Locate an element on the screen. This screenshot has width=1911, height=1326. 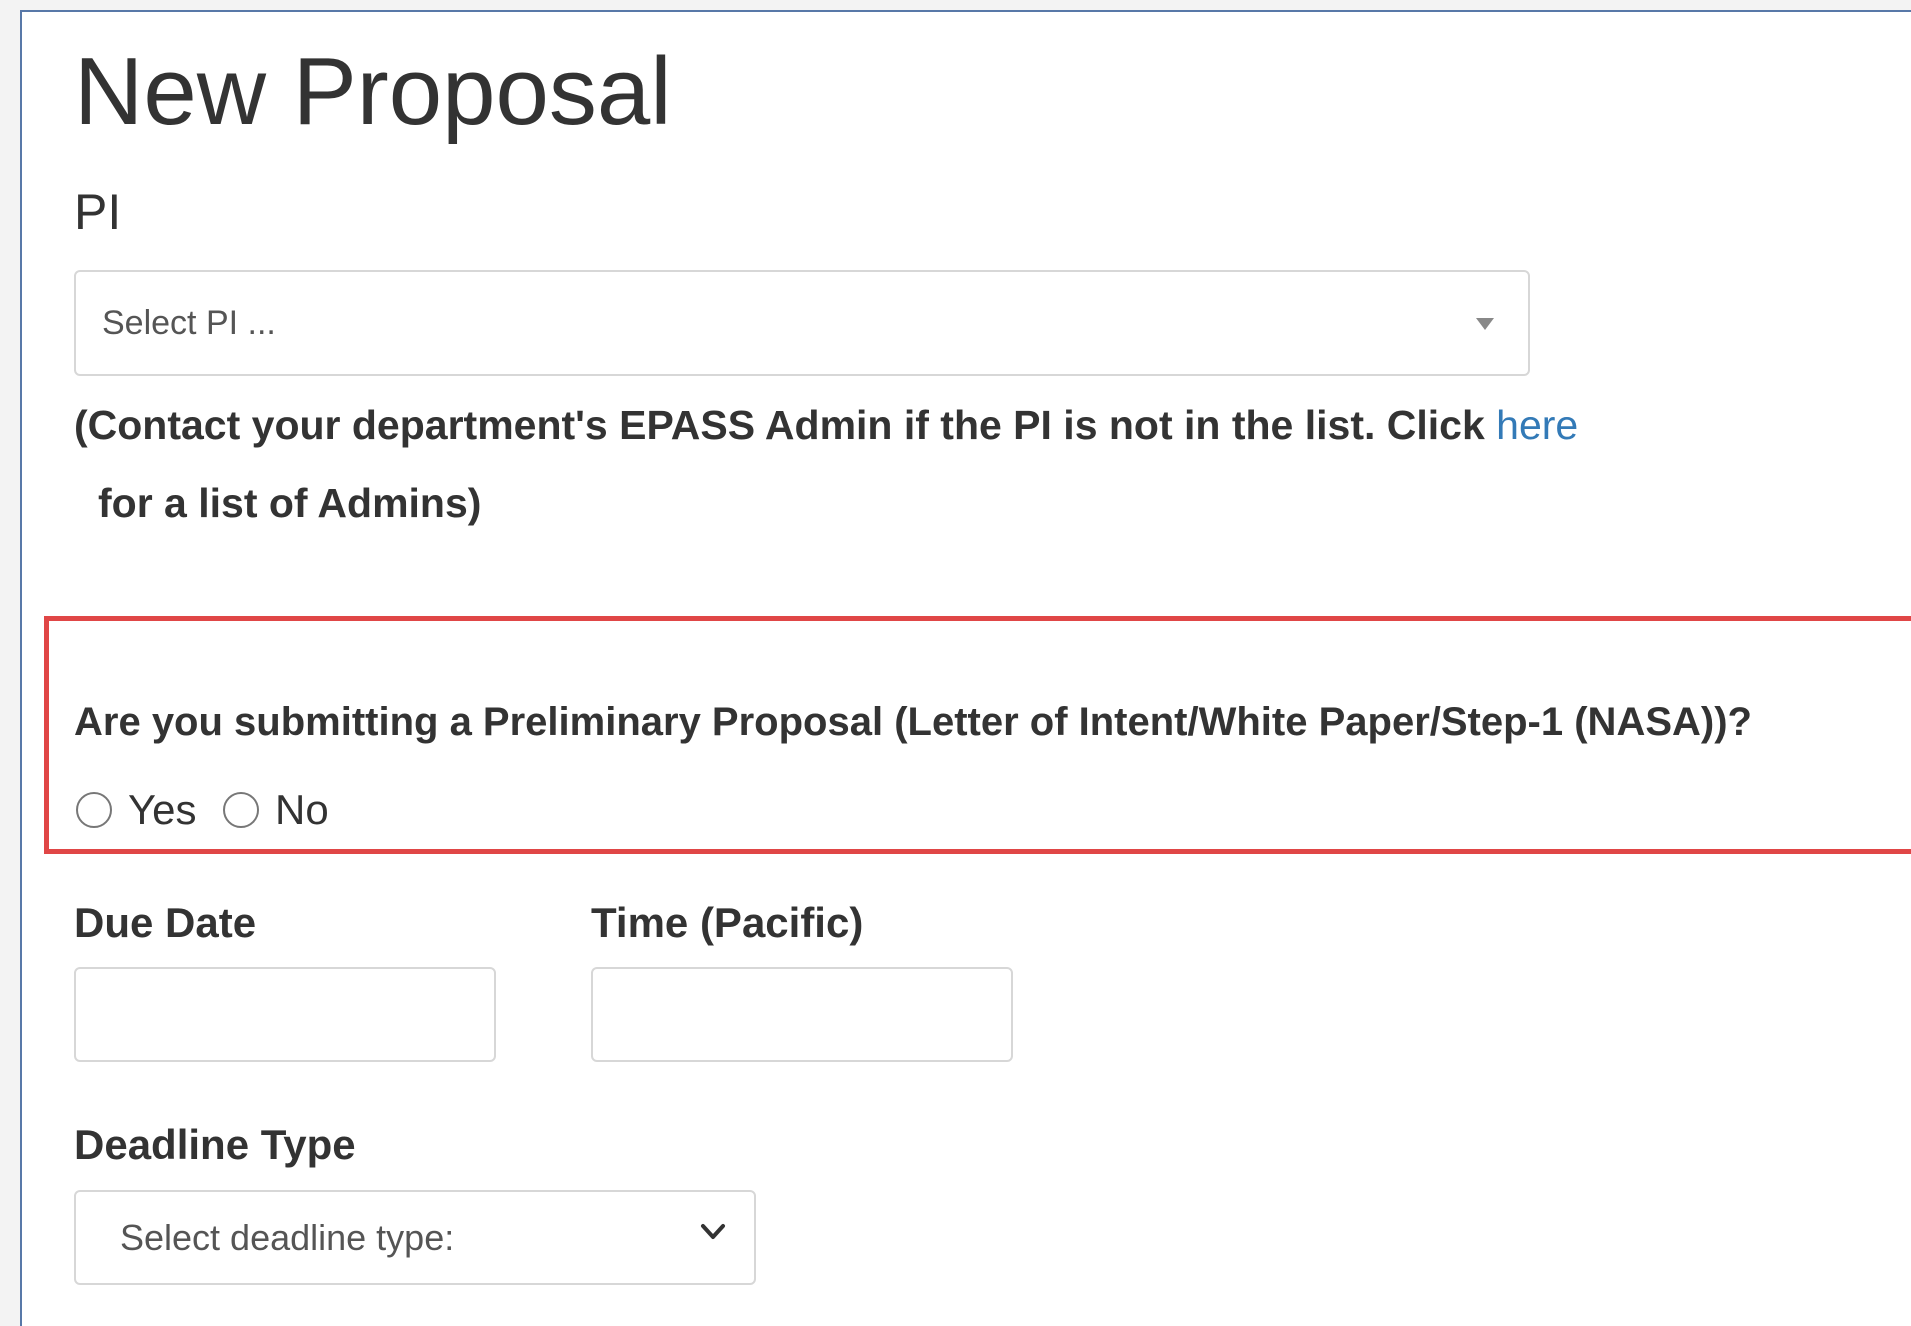
admins-list-link: here is located at coordinates (1537, 425).